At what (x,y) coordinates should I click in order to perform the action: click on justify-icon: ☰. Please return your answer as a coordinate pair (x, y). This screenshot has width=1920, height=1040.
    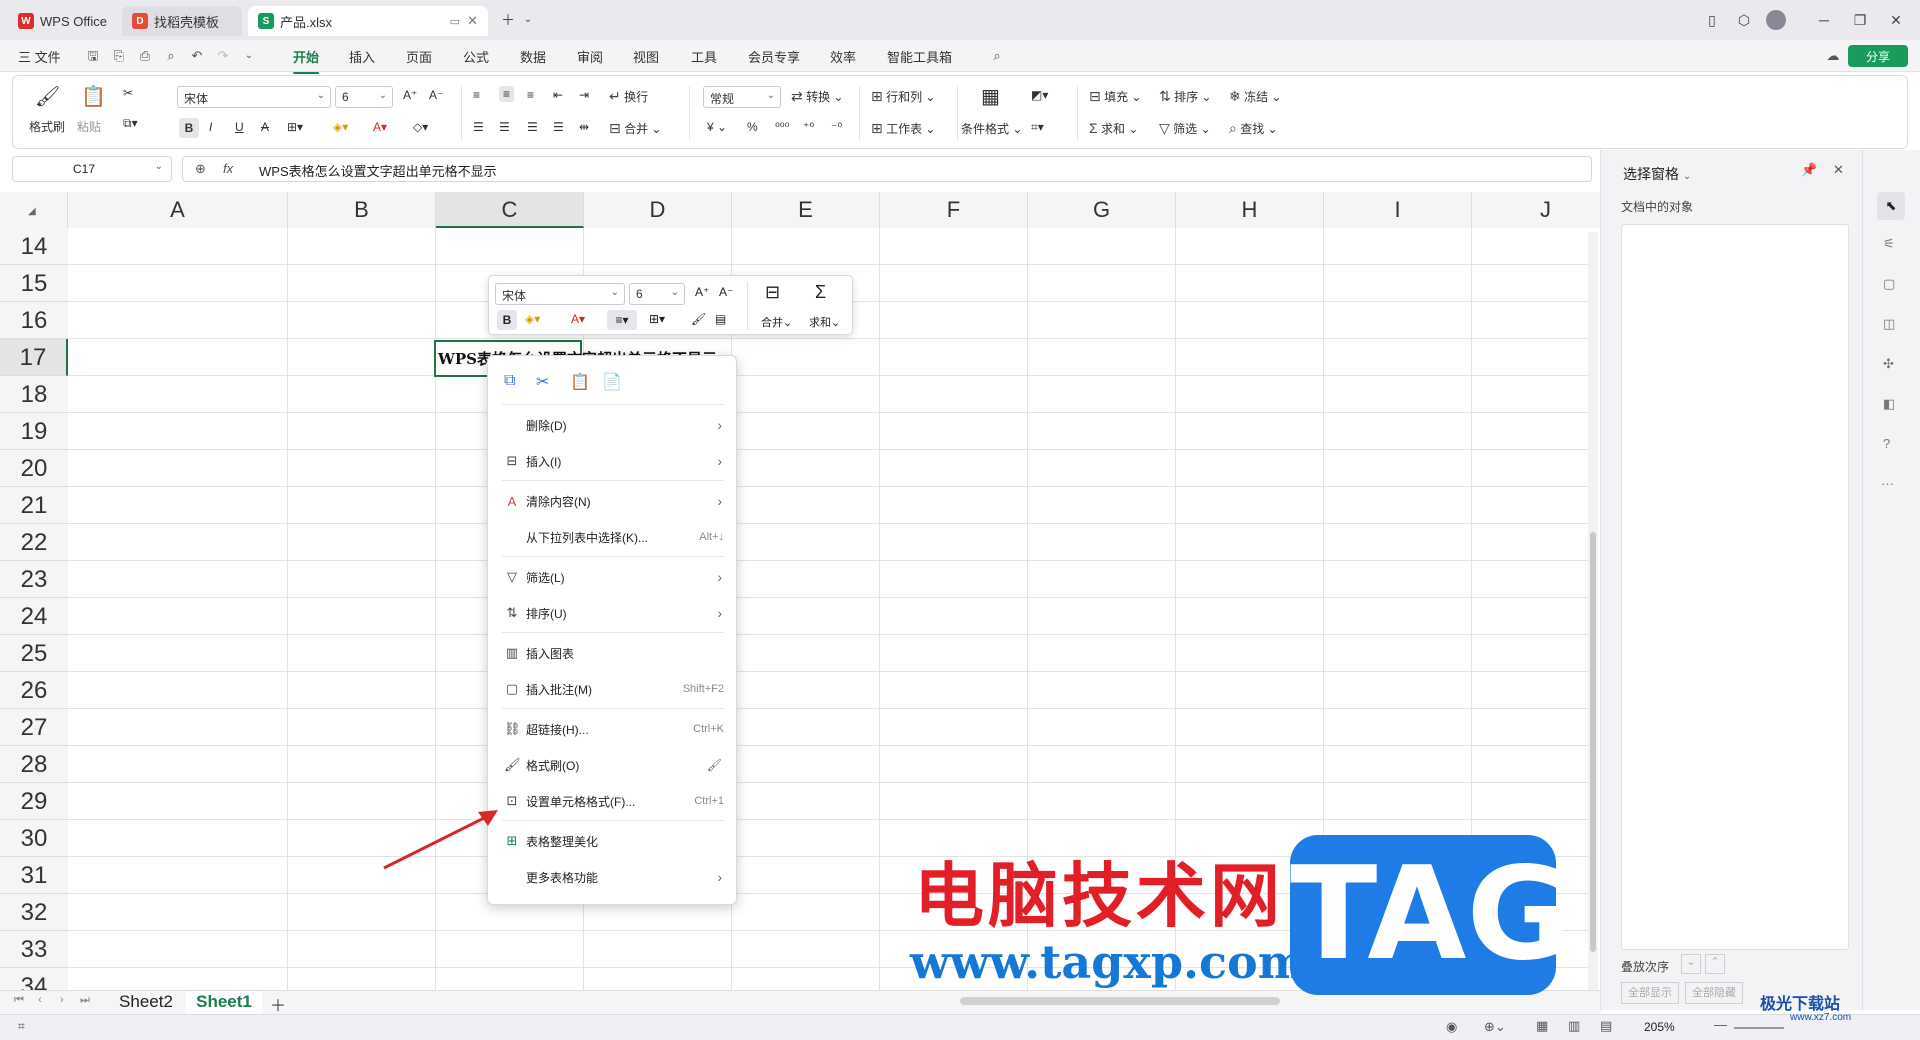
    Looking at the image, I should click on (558, 127).